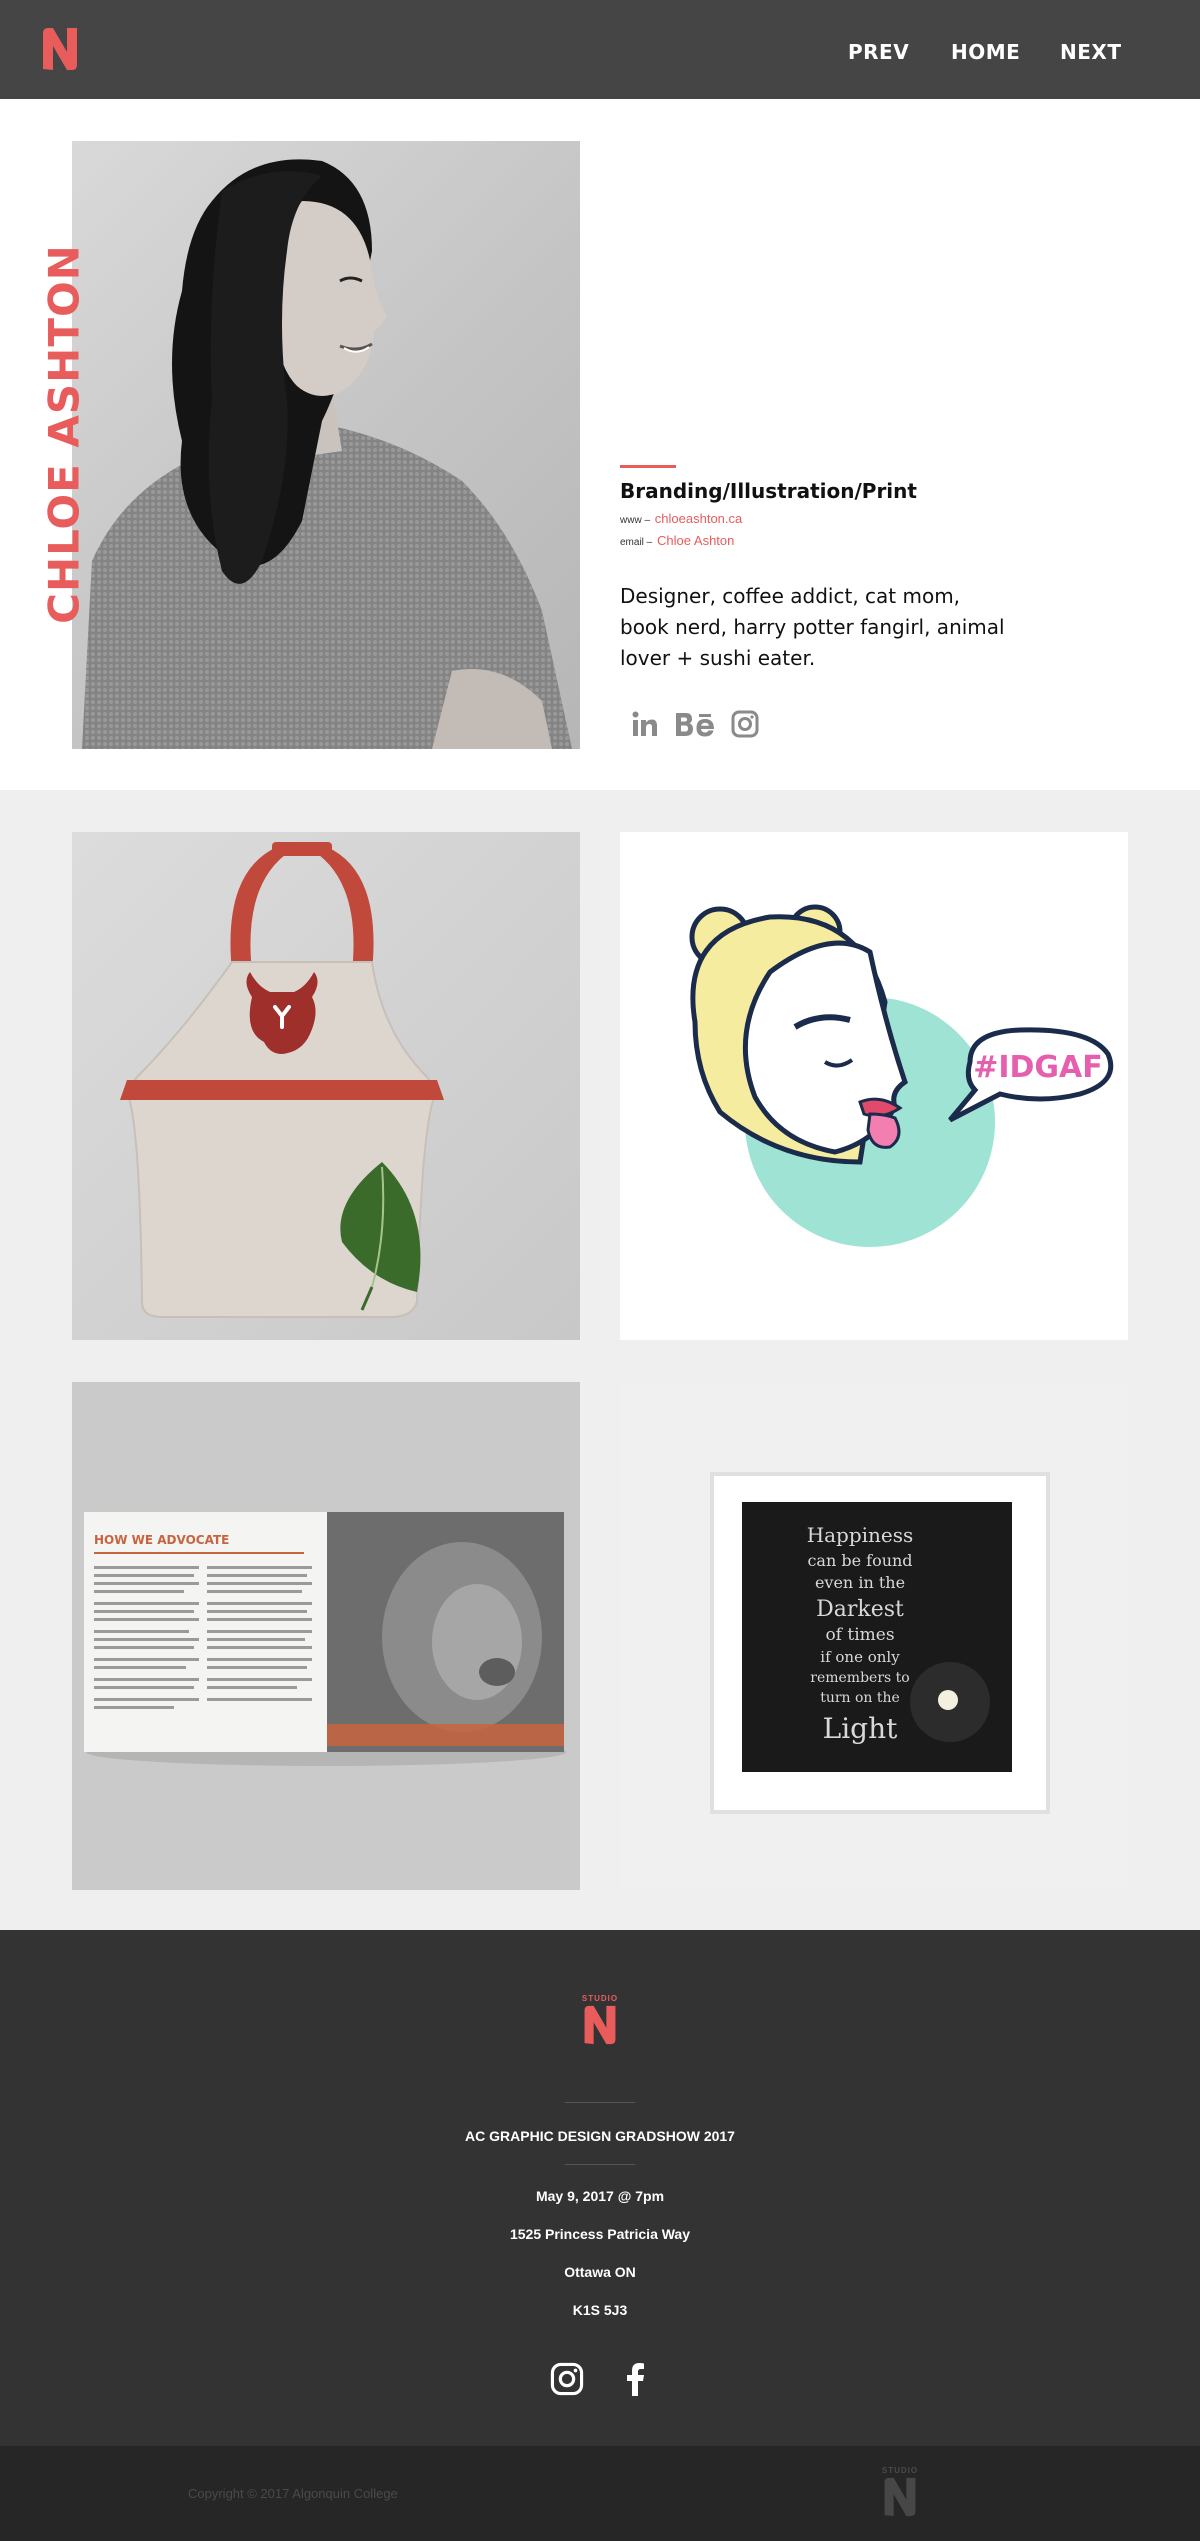  What do you see at coordinates (859, 1560) in the screenshot?
I see `print-line-2: can be found` at bounding box center [859, 1560].